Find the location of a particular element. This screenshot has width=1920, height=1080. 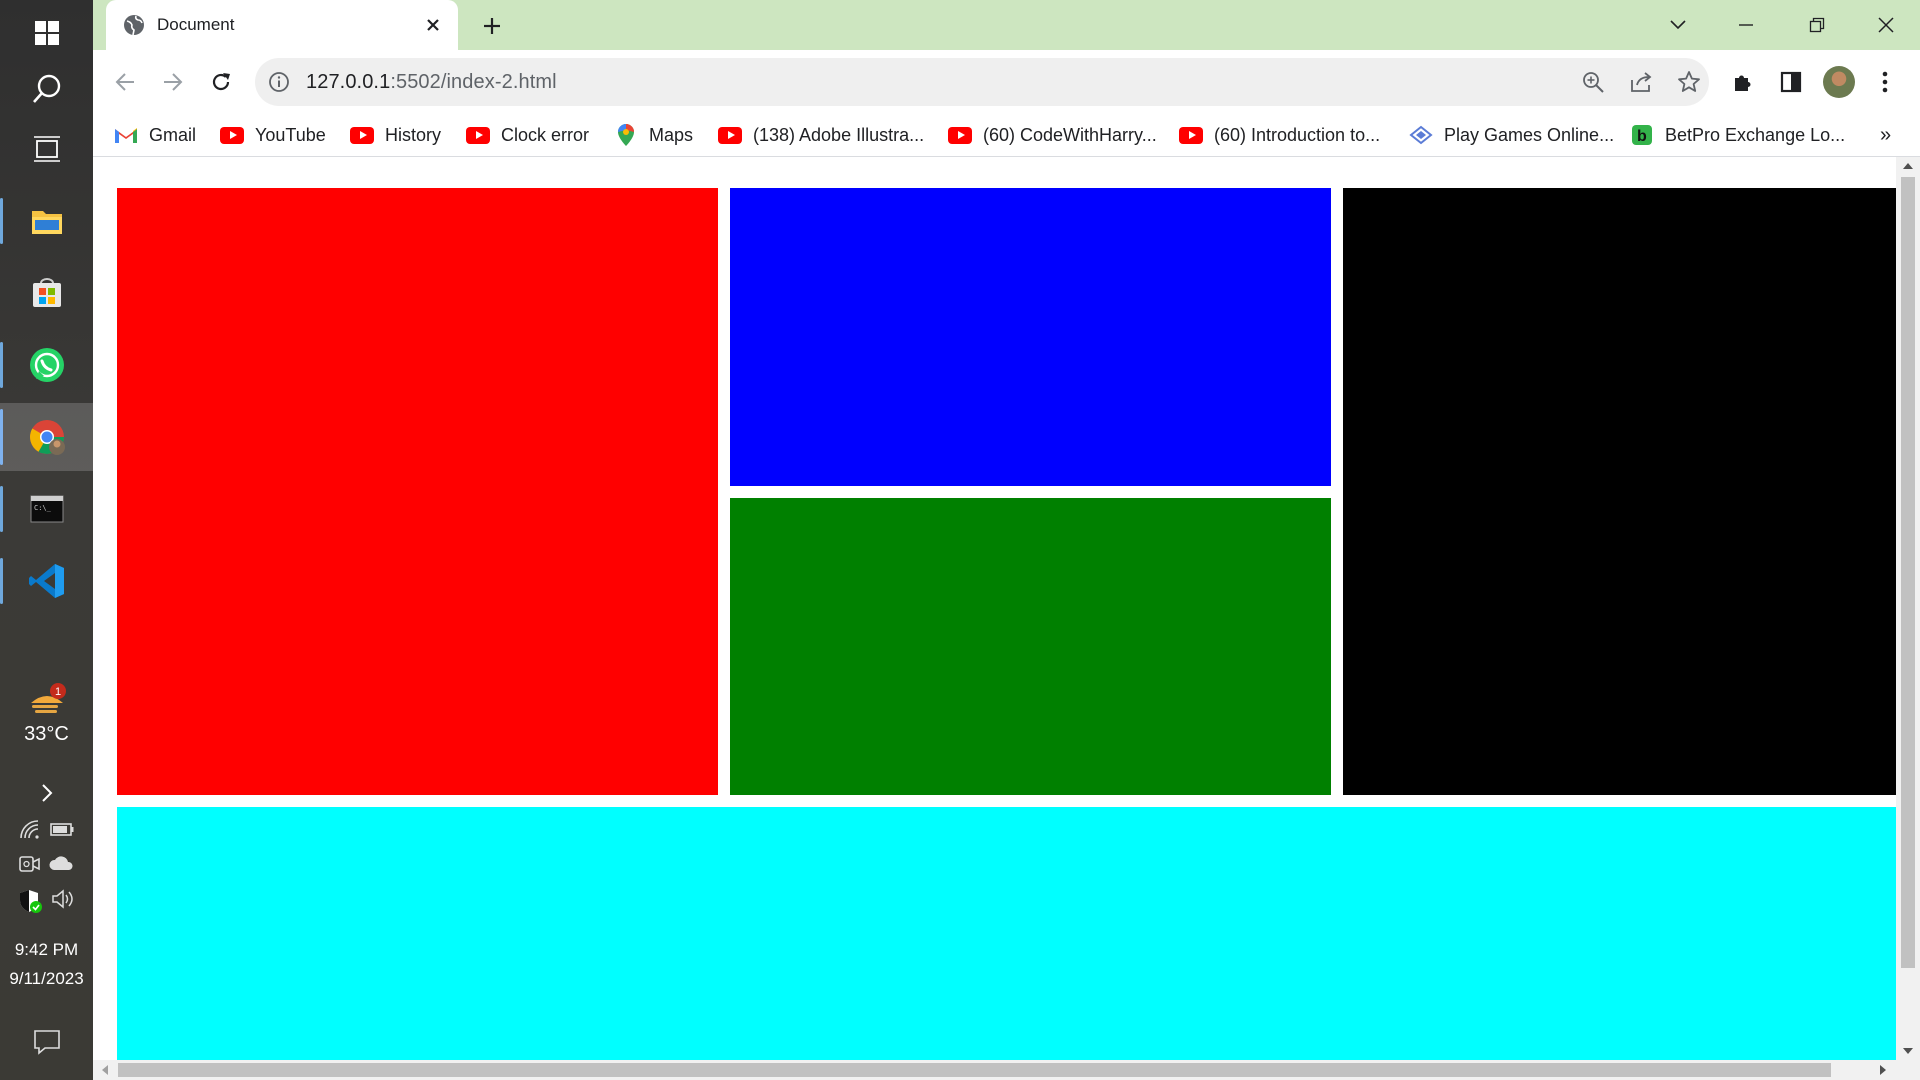

forward-icon is located at coordinates (173, 82).